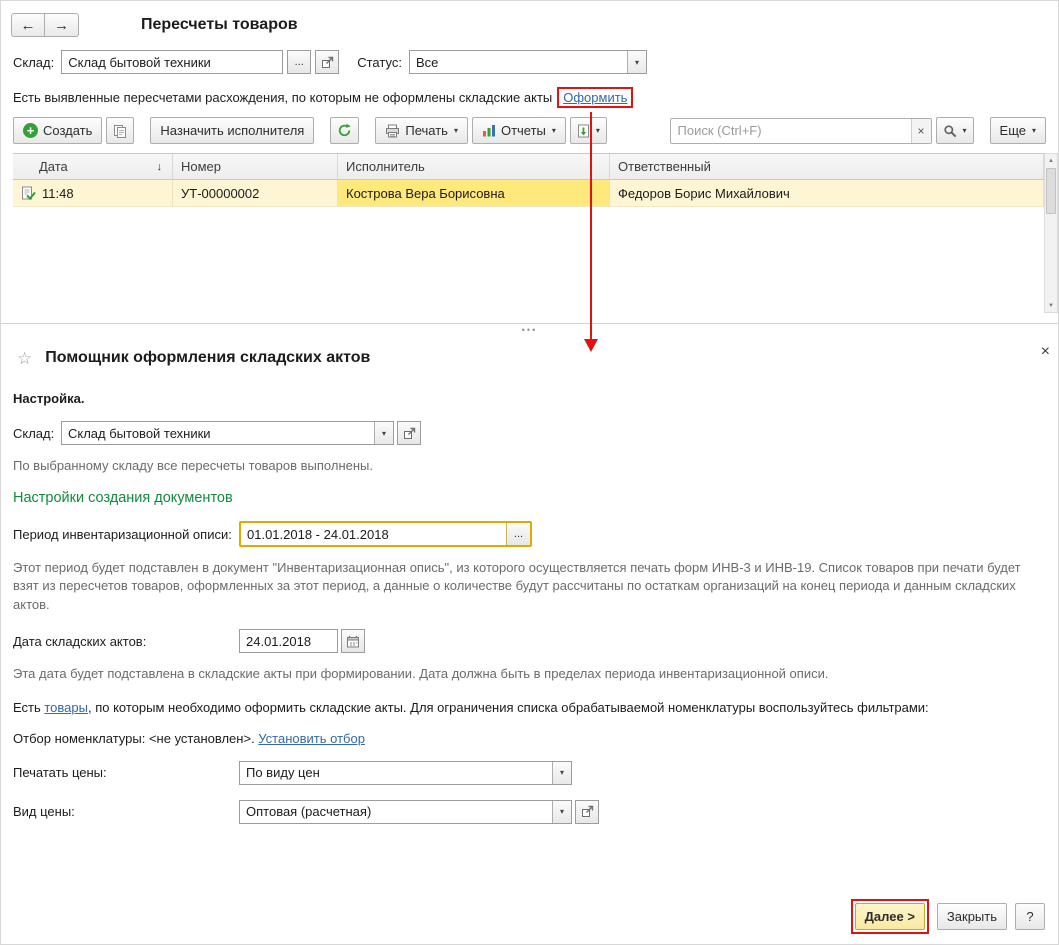 This screenshot has width=1059, height=945. Describe the element at coordinates (827, 166) in the screenshot. I see `column-header-responsible: Ответственный` at that location.